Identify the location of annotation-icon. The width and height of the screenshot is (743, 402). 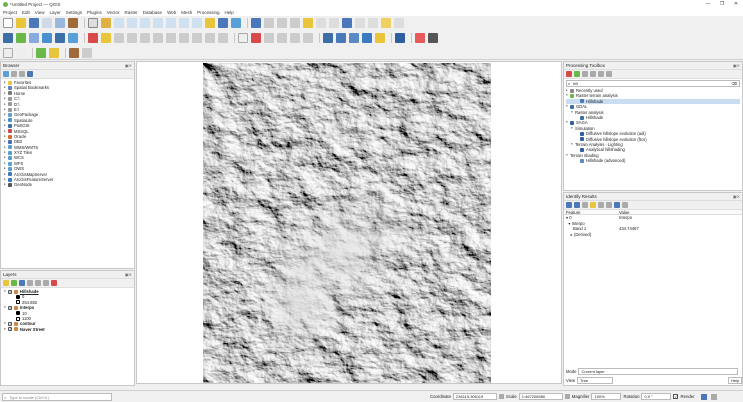
(386, 23).